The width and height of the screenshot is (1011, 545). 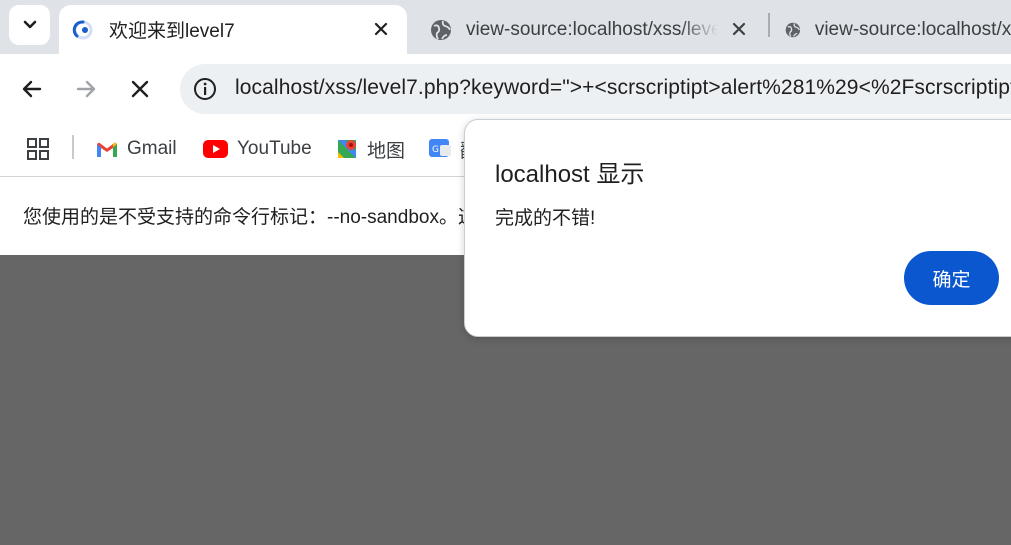 I want to click on tab-view-source-2: view-source:localhost/xss/level7.php, so click(x=893, y=29).